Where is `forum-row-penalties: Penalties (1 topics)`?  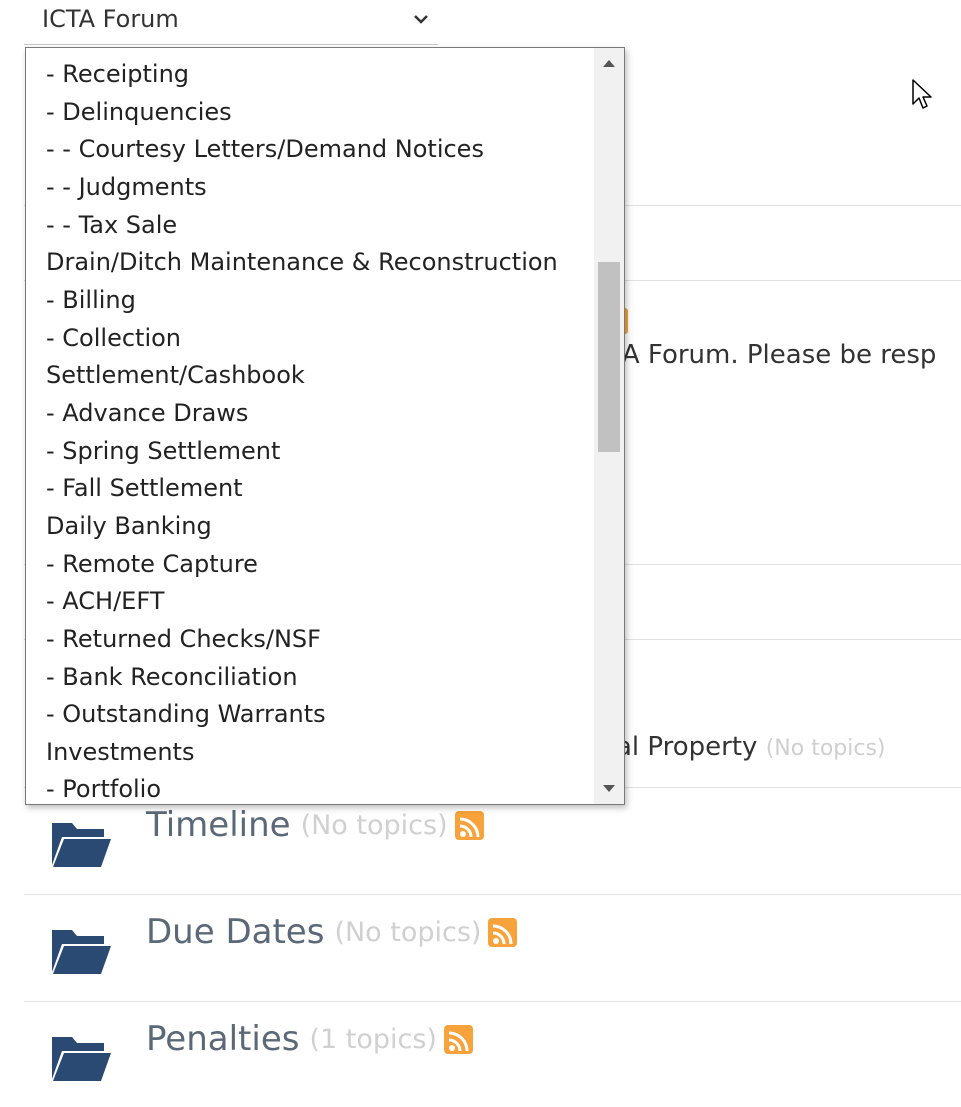
forum-row-penalties: Penalties (1 topics) is located at coordinates (492, 1054).